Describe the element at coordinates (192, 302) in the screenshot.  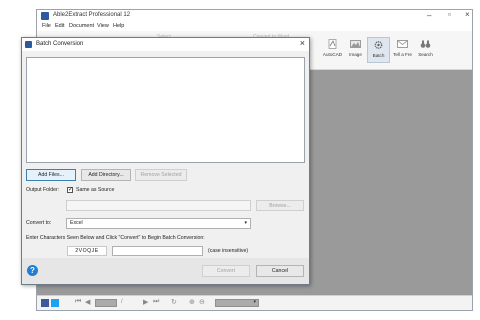
I see `zoom-in-icon: ⊕` at that location.